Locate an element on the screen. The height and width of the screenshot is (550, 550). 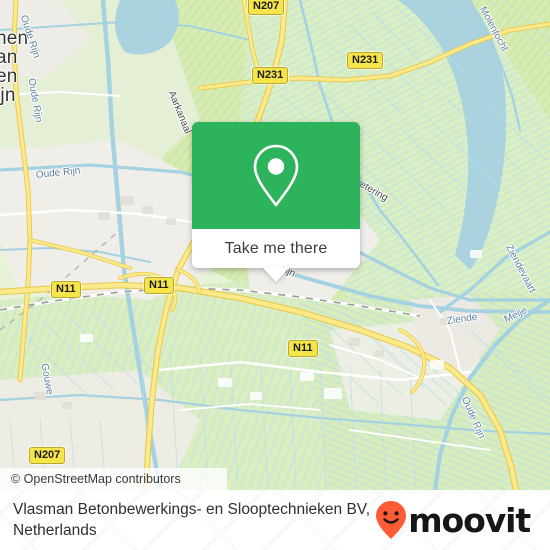
moovit-logo: moovit is located at coordinates (452, 520).